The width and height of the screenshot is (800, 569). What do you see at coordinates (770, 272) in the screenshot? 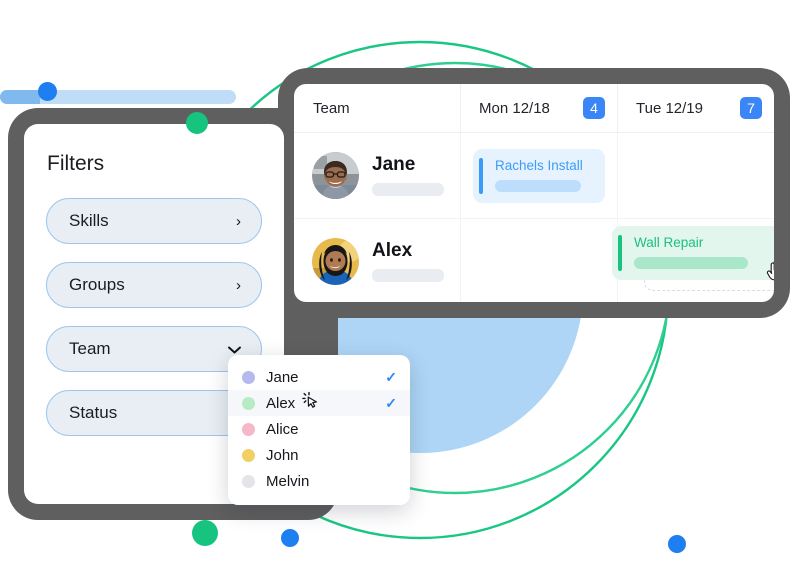
I see `grab-hand-cursor-icon` at bounding box center [770, 272].